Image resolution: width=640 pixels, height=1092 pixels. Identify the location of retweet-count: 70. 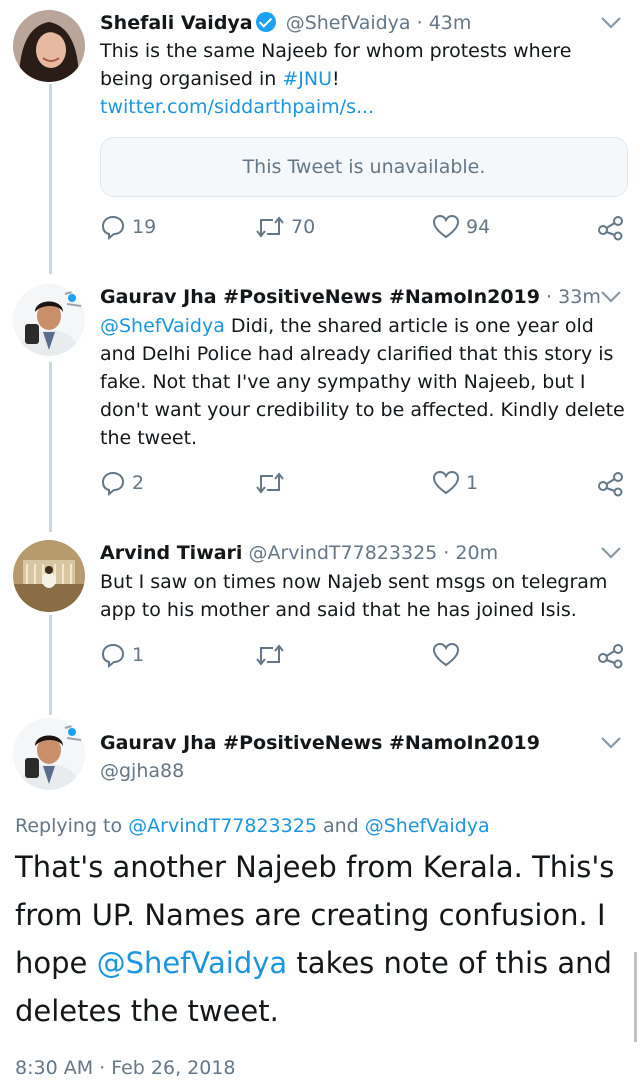
(303, 227).